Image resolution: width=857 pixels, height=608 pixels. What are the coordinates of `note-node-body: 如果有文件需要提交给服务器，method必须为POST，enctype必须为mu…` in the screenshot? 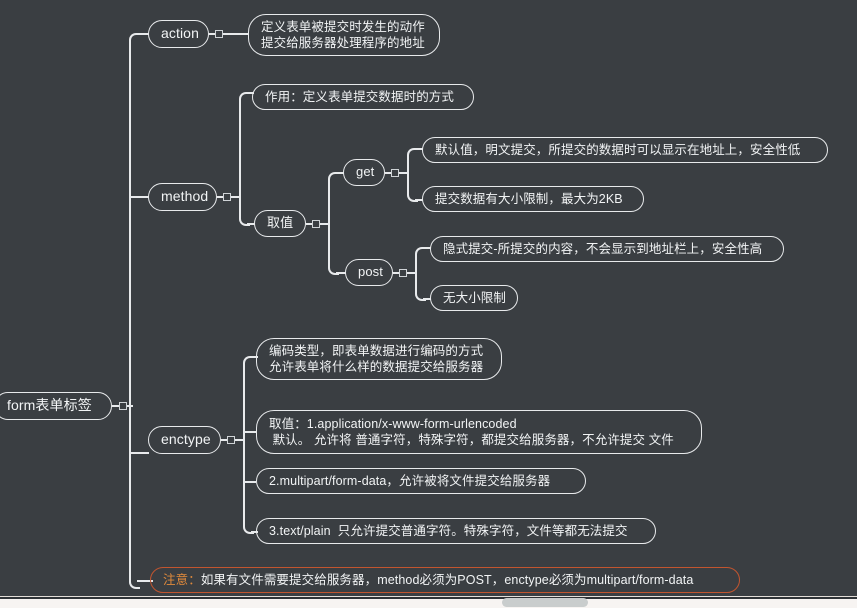 It's located at (447, 580).